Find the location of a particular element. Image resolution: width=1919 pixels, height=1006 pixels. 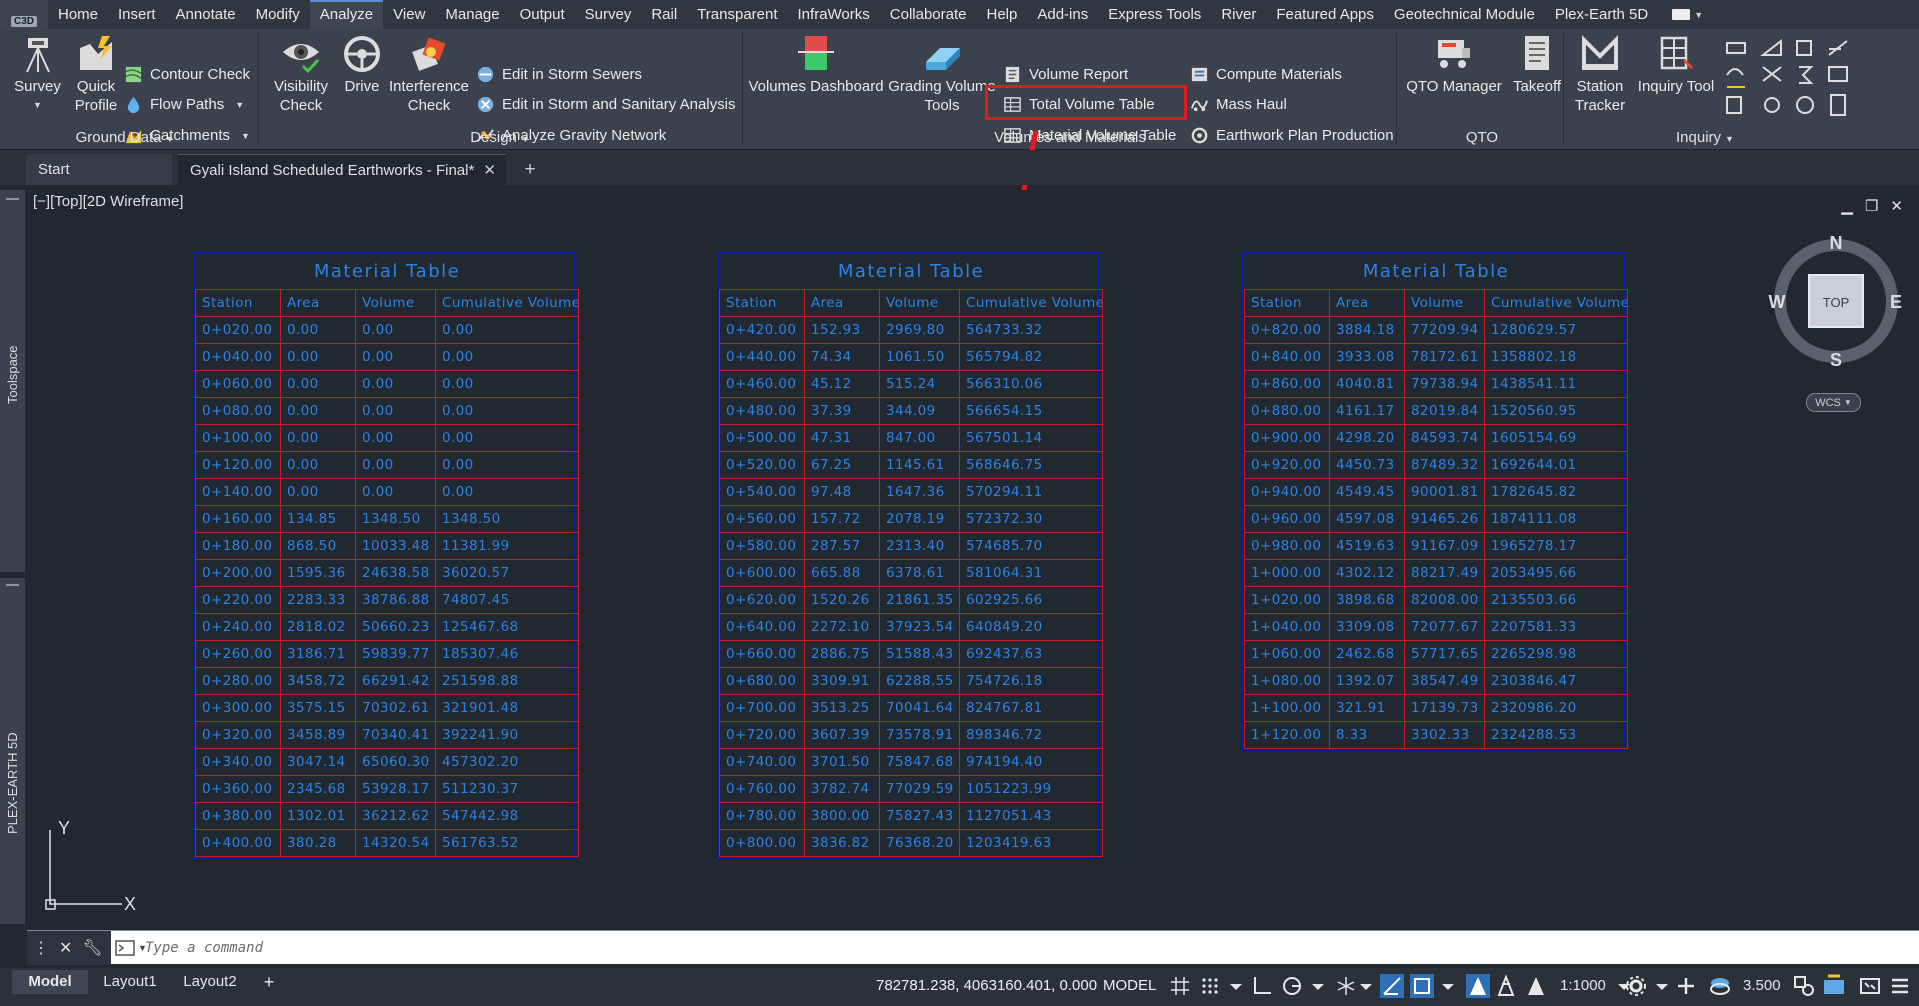

ribbon-tab-view: View is located at coordinates (409, 14).